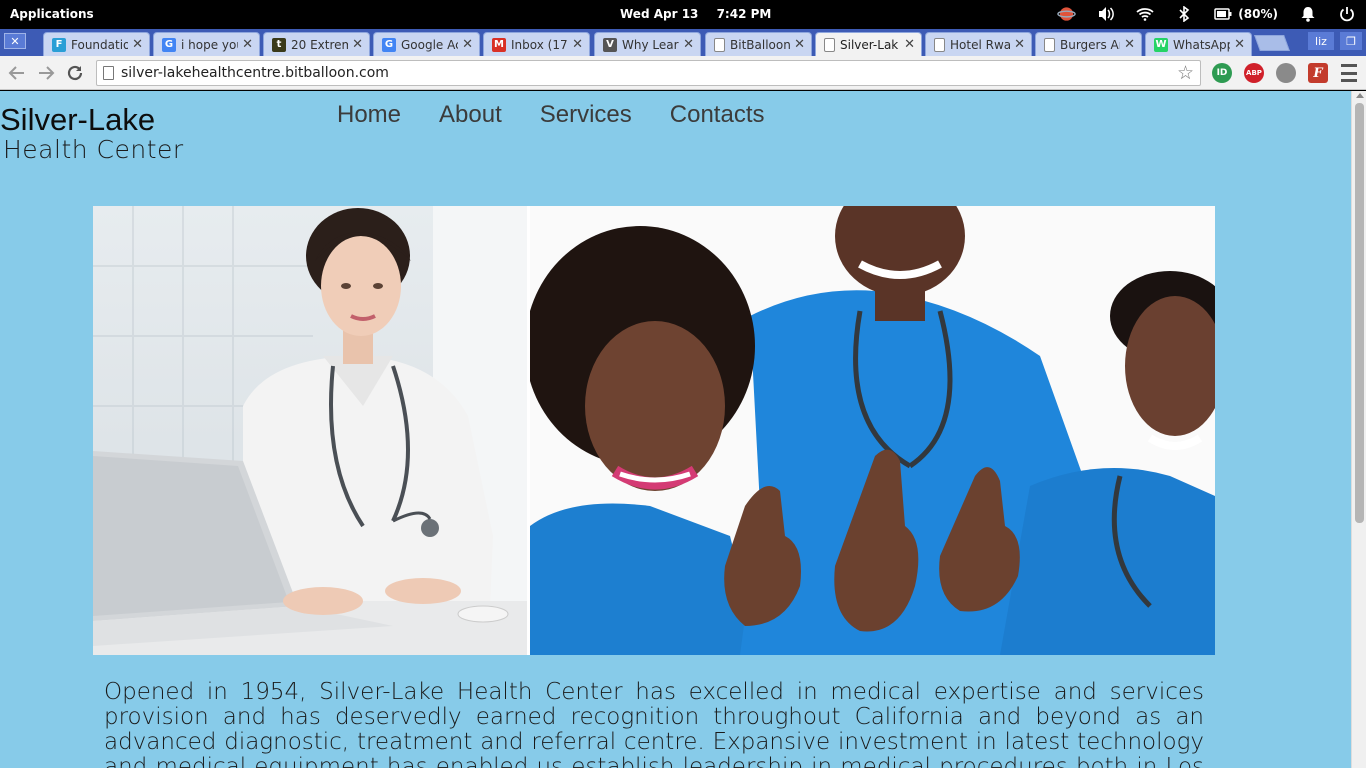 This screenshot has width=1366, height=768. Describe the element at coordinates (586, 115) in the screenshot. I see `nav-link-services: Services` at that location.